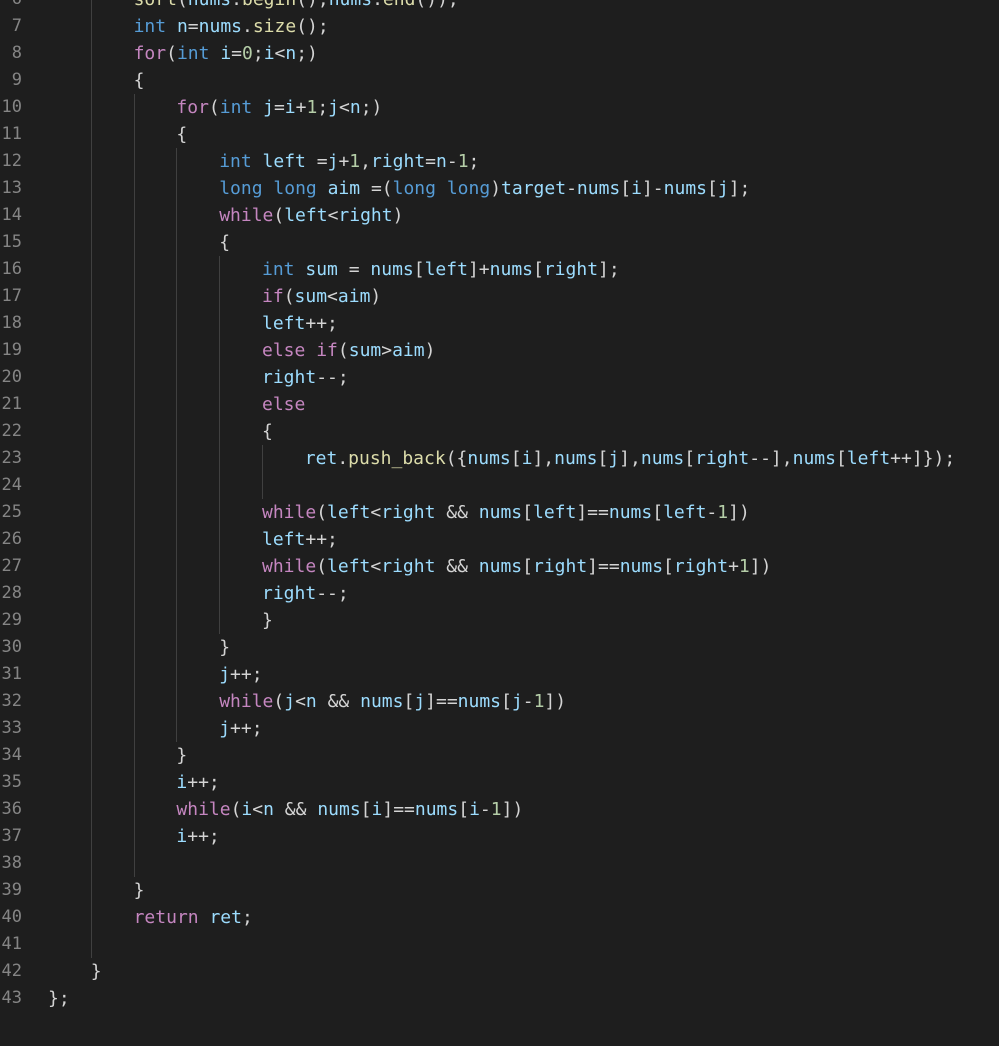 This screenshot has width=999, height=1046. I want to click on code-token: ;, so click(247, 917).